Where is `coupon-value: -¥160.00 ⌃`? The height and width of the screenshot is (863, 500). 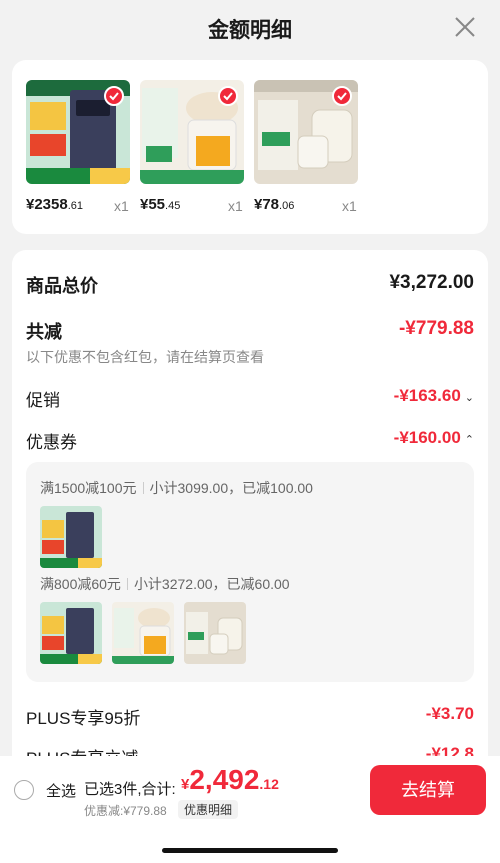 coupon-value: -¥160.00 ⌃ is located at coordinates (433, 437).